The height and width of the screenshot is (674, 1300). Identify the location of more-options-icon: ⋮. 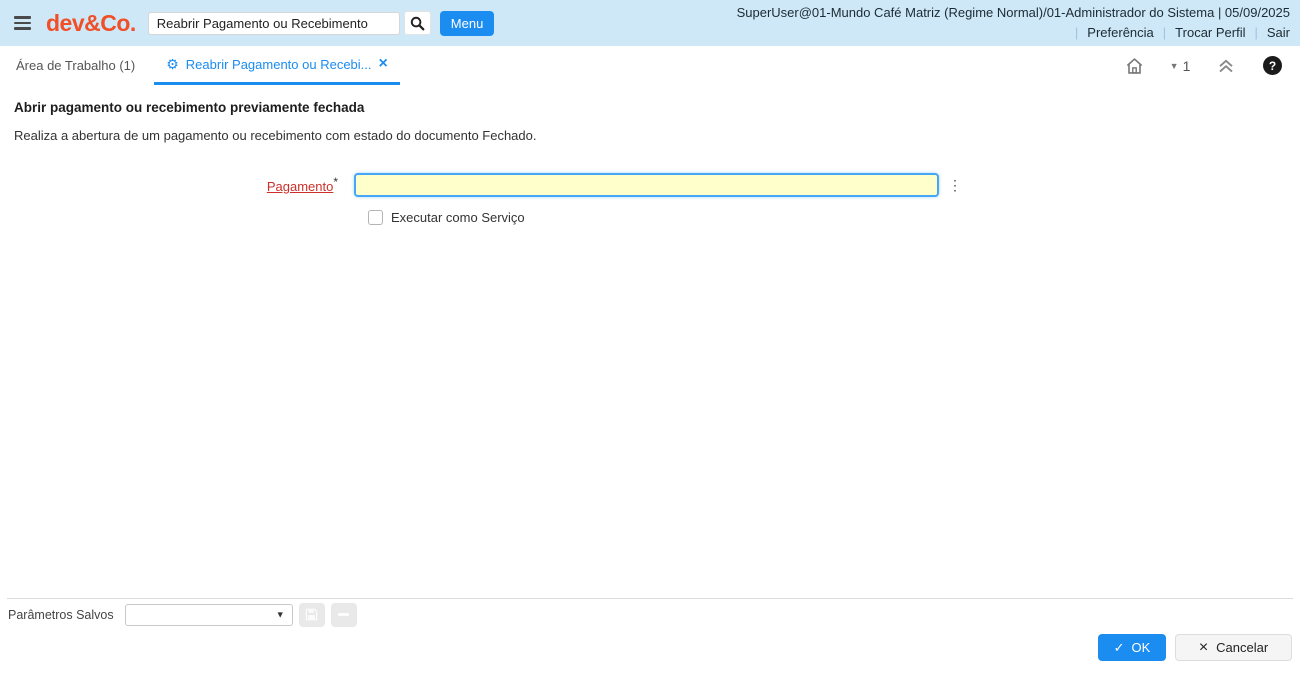
(955, 185).